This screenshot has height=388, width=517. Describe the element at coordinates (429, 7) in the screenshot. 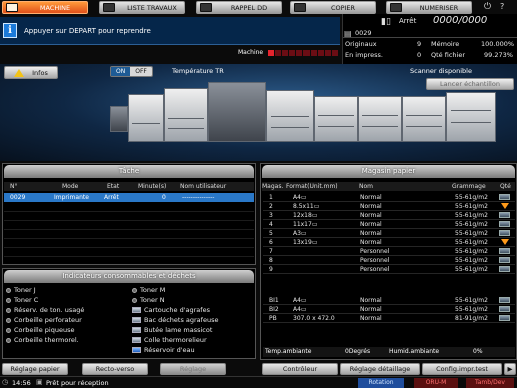

I see `tab-numeriser: NUMERISER` at that location.